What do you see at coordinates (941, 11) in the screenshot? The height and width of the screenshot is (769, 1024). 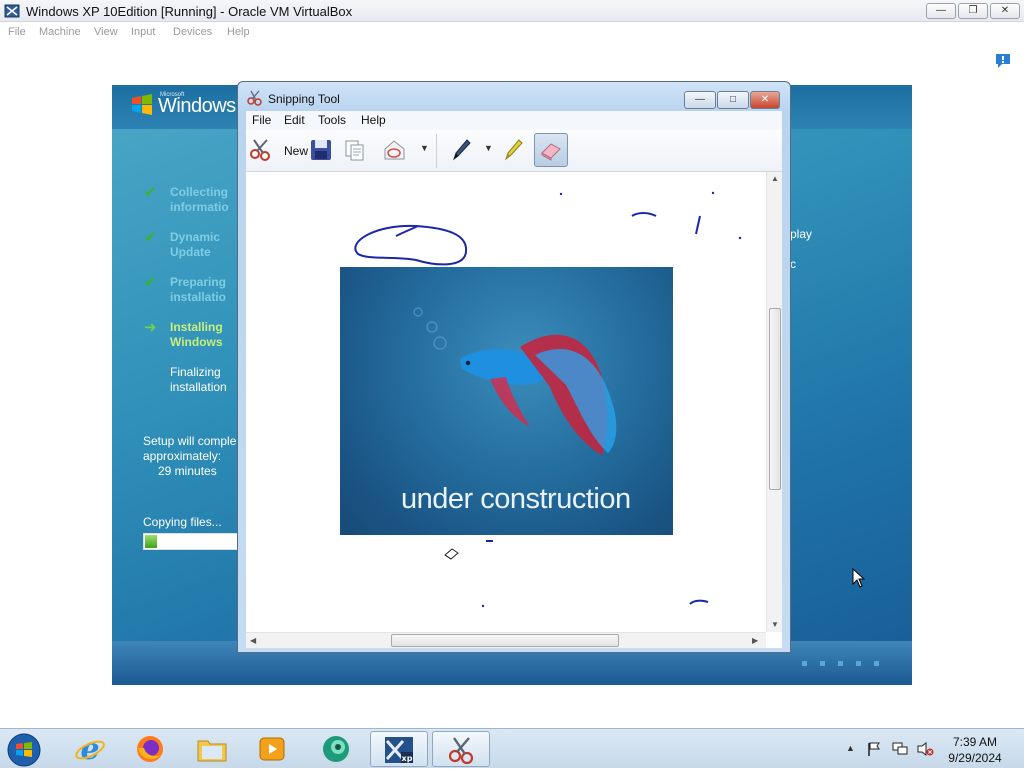 I see `vbox-minimize-button: —` at bounding box center [941, 11].